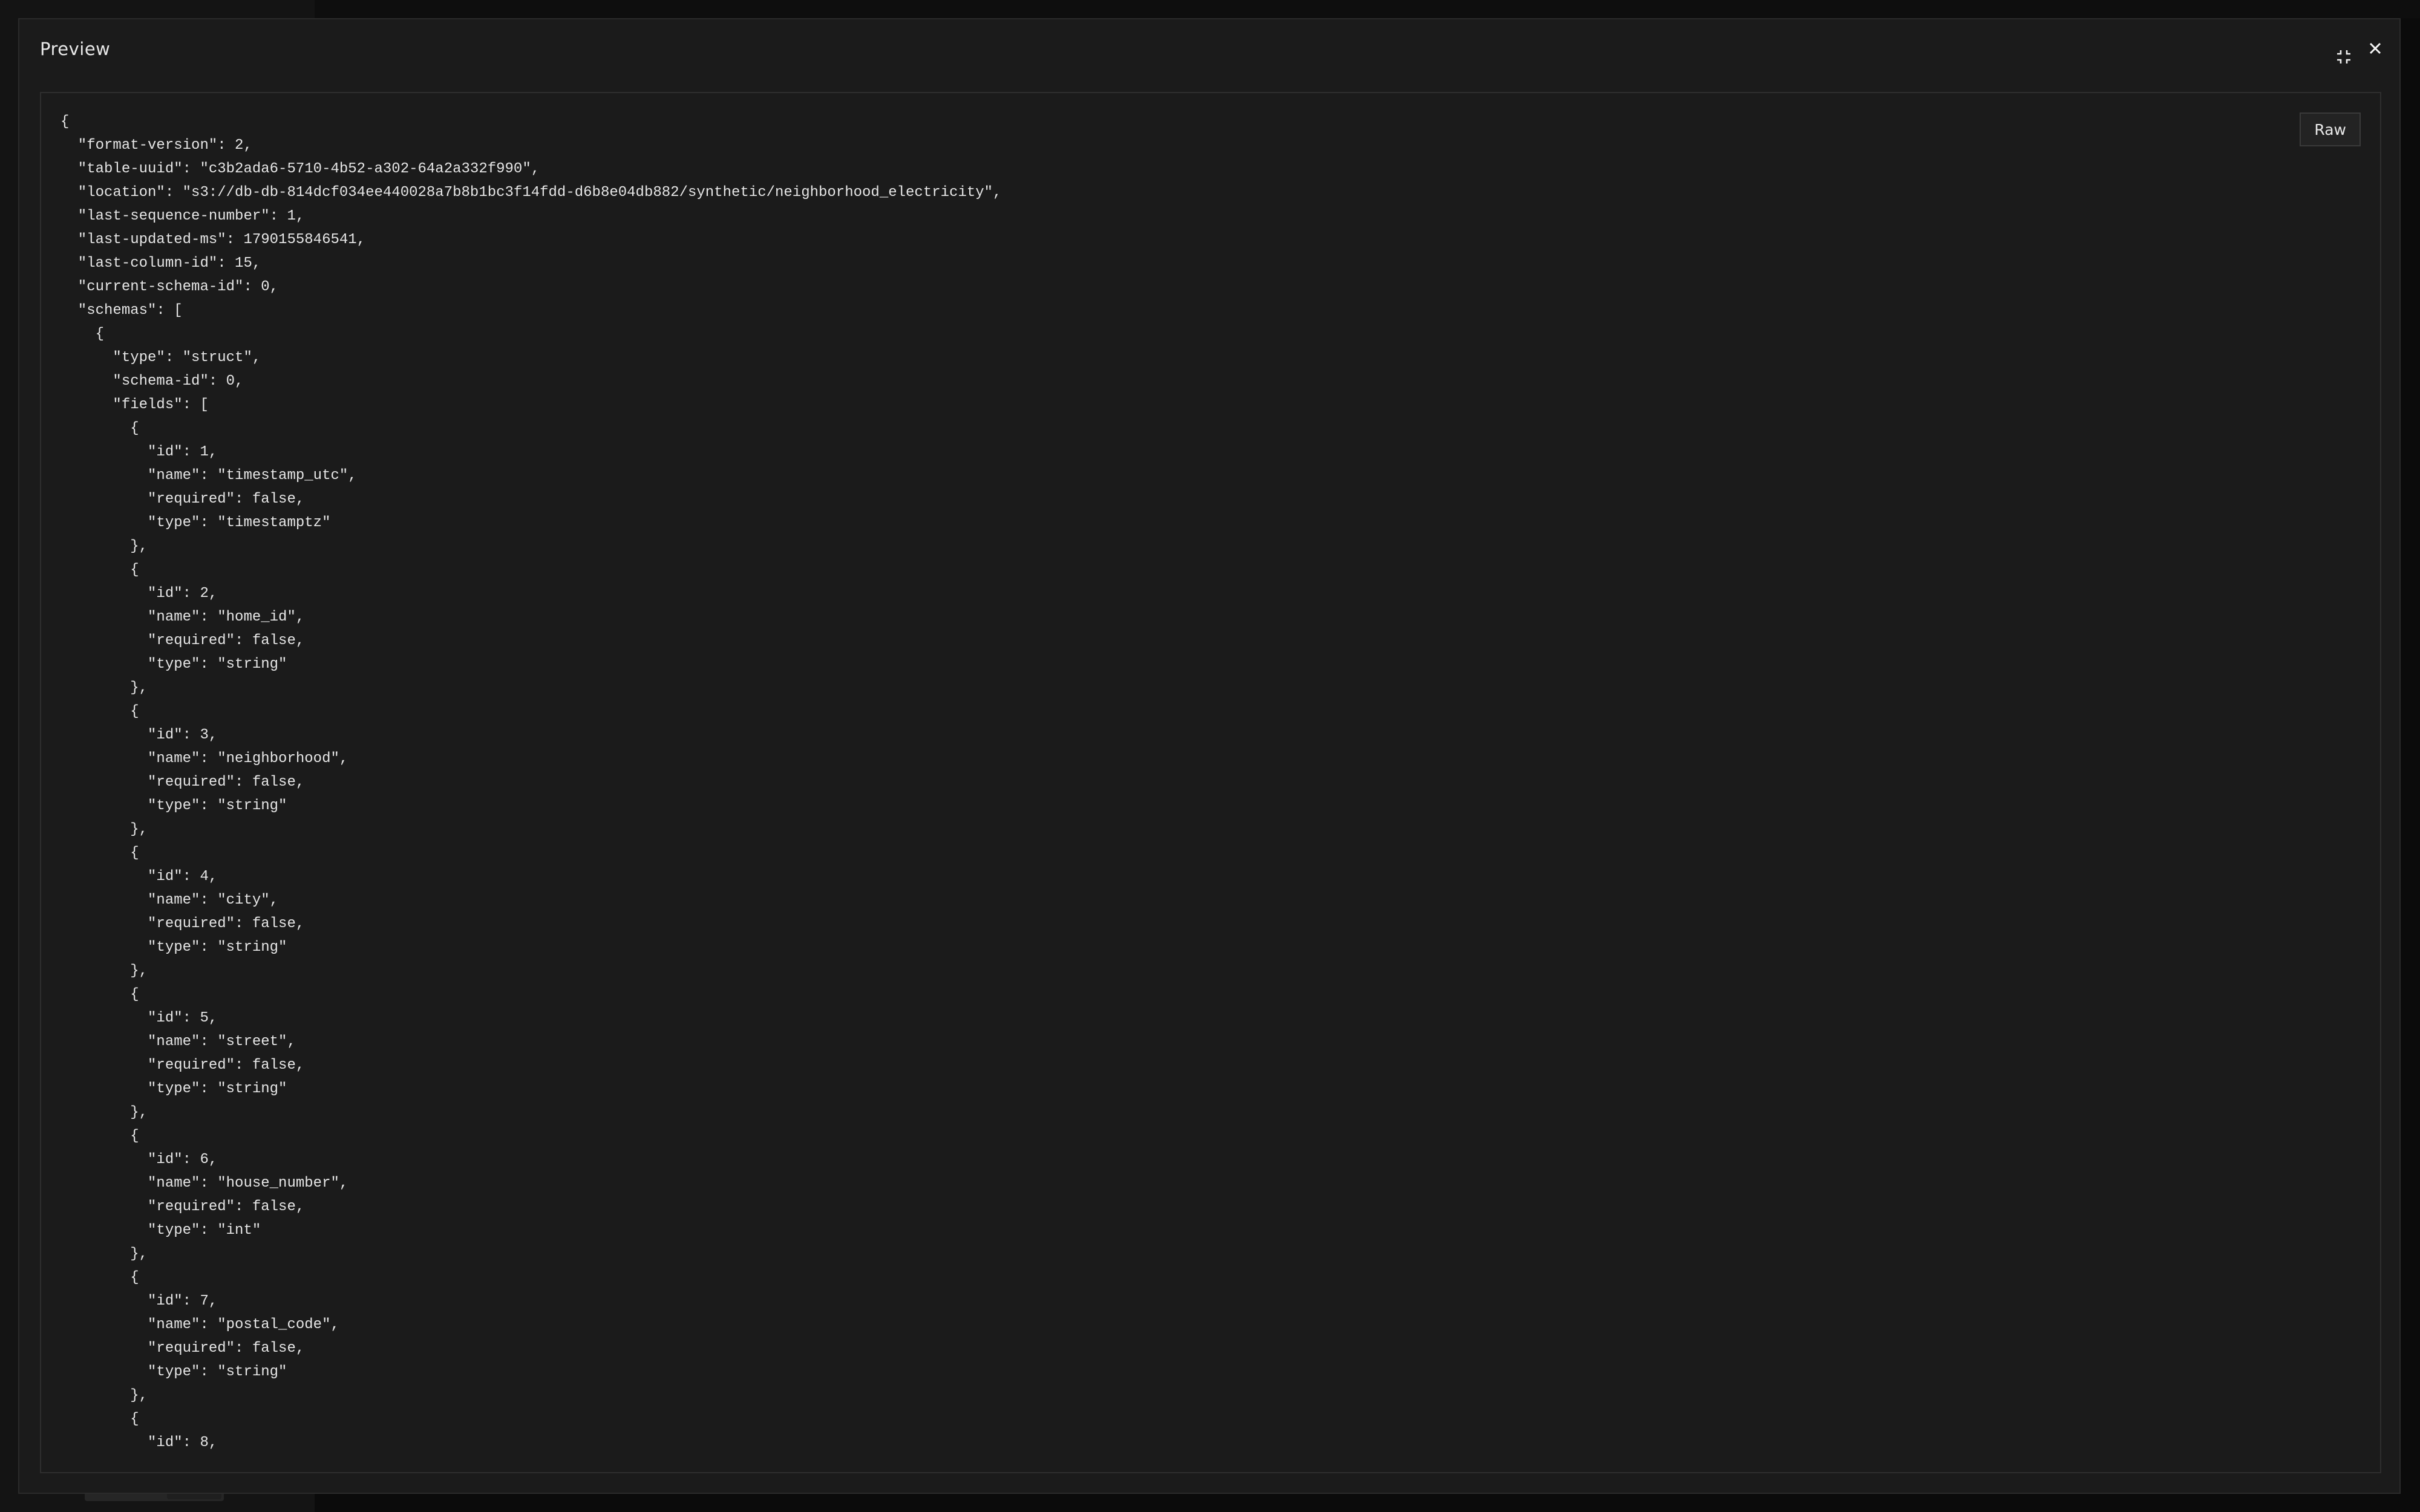  What do you see at coordinates (160, 1230) in the screenshot?
I see `json-line: "type": "int"` at bounding box center [160, 1230].